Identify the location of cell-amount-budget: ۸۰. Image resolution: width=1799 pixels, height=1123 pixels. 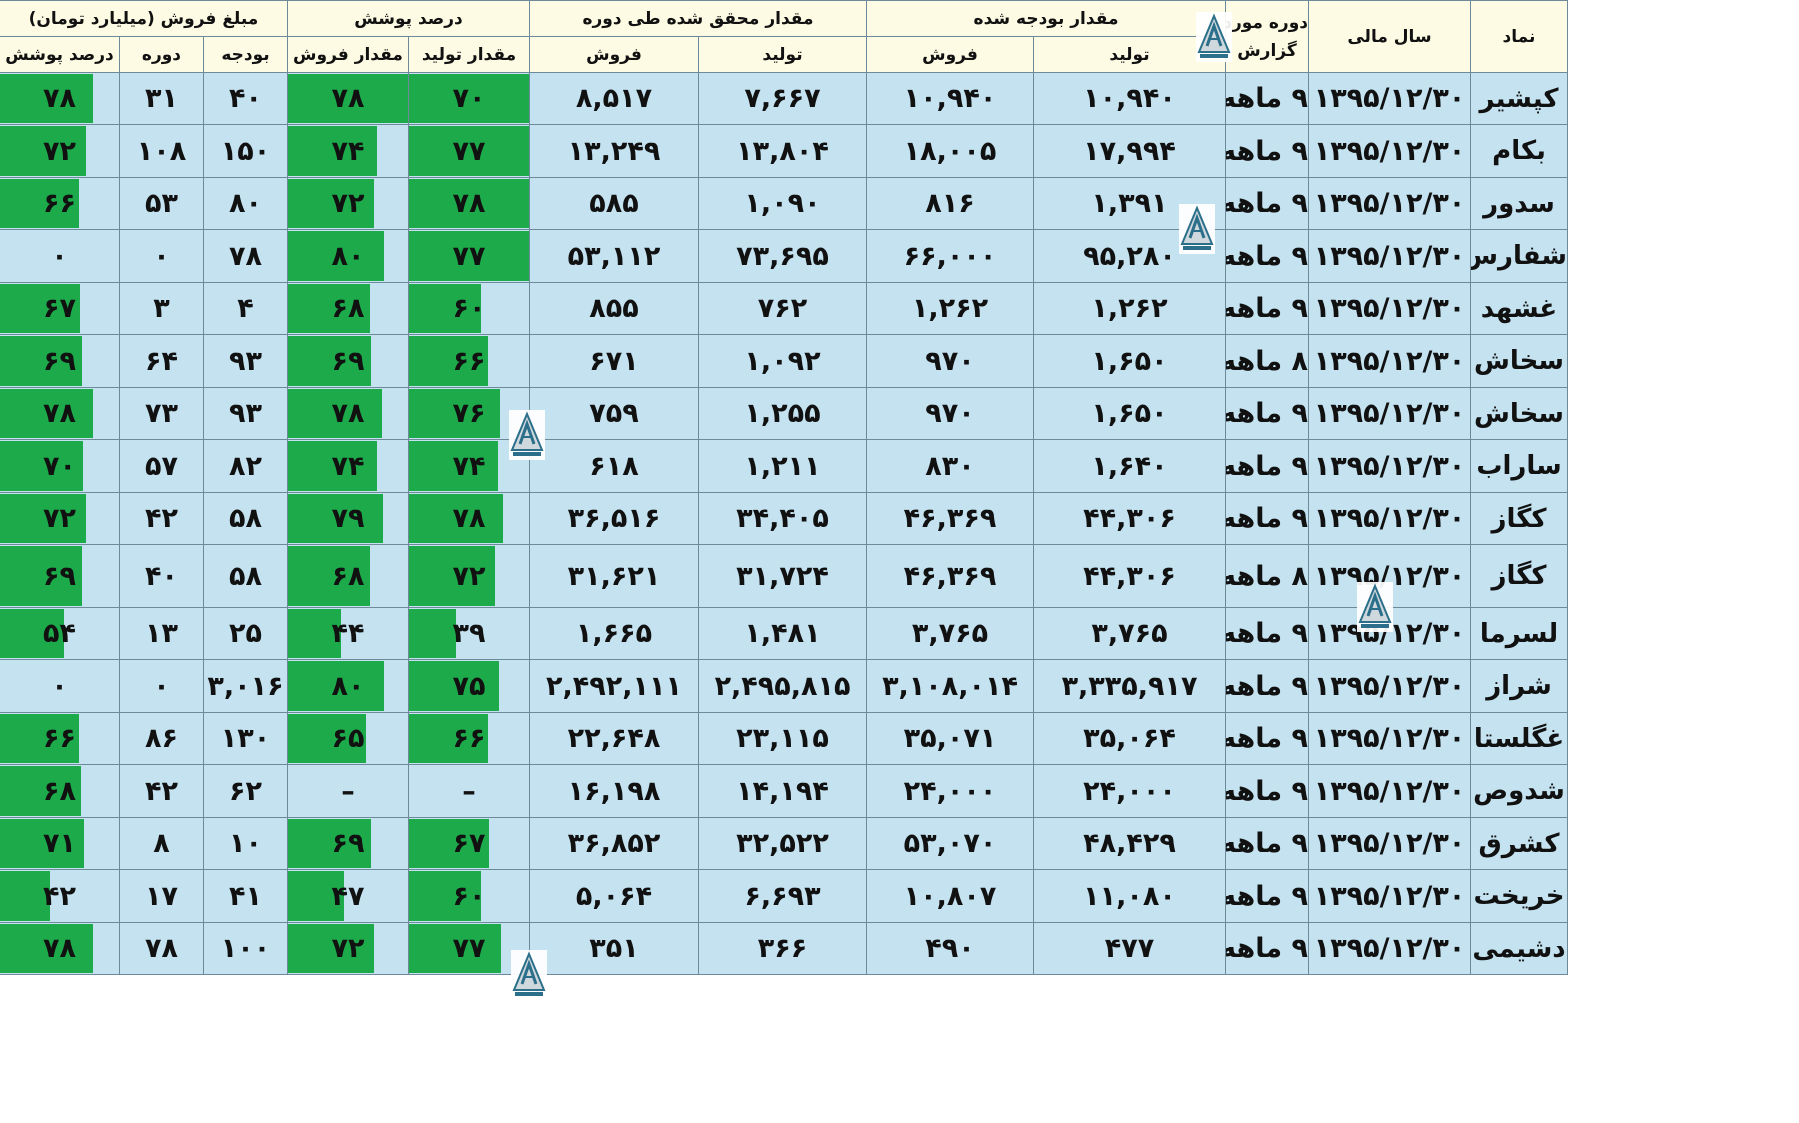
(245, 203).